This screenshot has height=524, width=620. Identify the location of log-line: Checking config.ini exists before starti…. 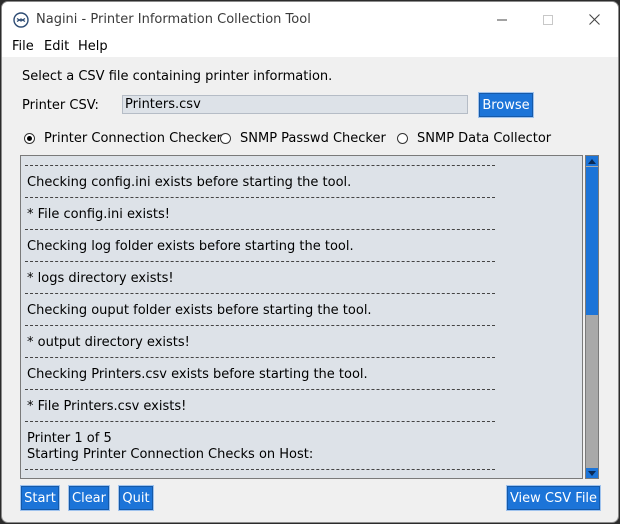
(189, 182).